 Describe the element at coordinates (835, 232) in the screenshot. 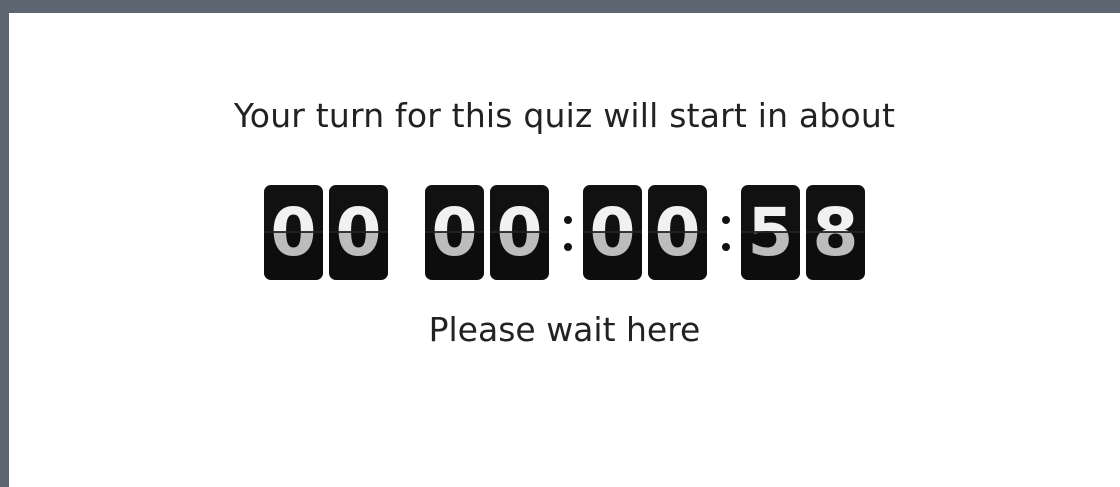

I see `seconds-digit-2: 8` at that location.